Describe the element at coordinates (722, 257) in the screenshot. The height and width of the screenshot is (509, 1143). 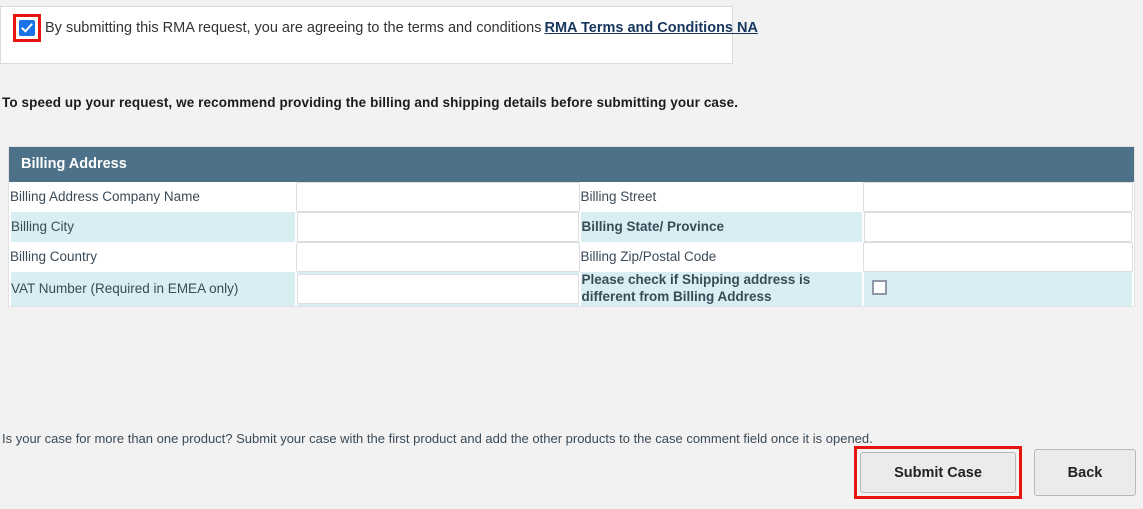
I see `label-cell: Billing Zip/Postal Code` at that location.